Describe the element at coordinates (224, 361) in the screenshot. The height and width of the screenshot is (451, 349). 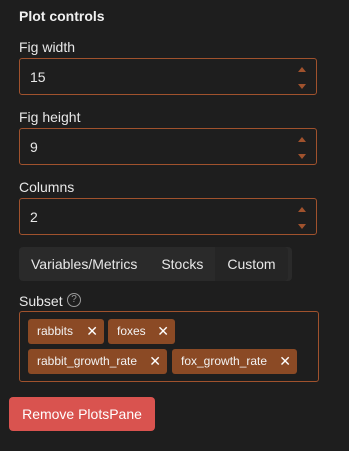
I see `tag-label: fox_growth_rate` at that location.